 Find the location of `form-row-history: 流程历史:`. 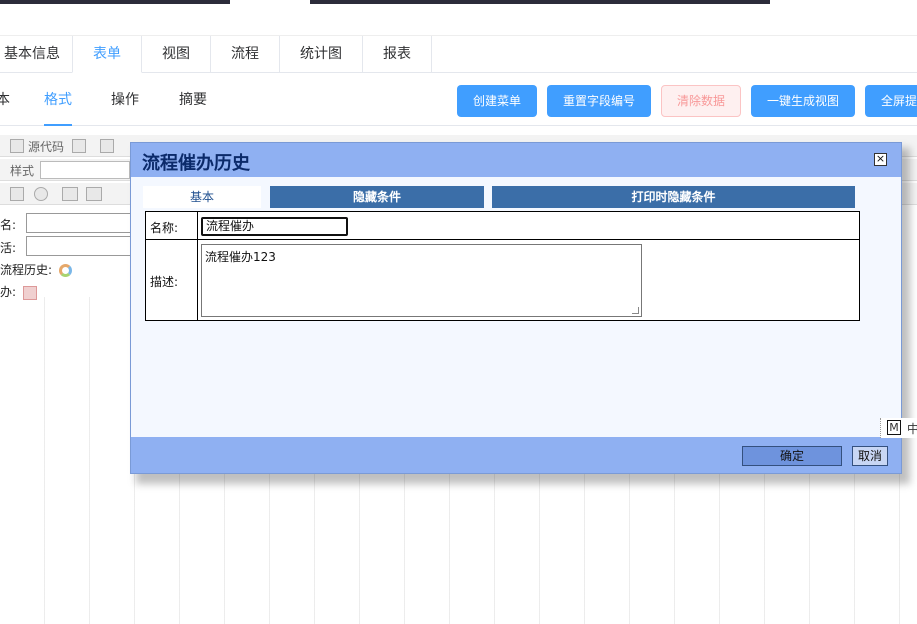

form-row-history: 流程历史: is located at coordinates (36, 269).